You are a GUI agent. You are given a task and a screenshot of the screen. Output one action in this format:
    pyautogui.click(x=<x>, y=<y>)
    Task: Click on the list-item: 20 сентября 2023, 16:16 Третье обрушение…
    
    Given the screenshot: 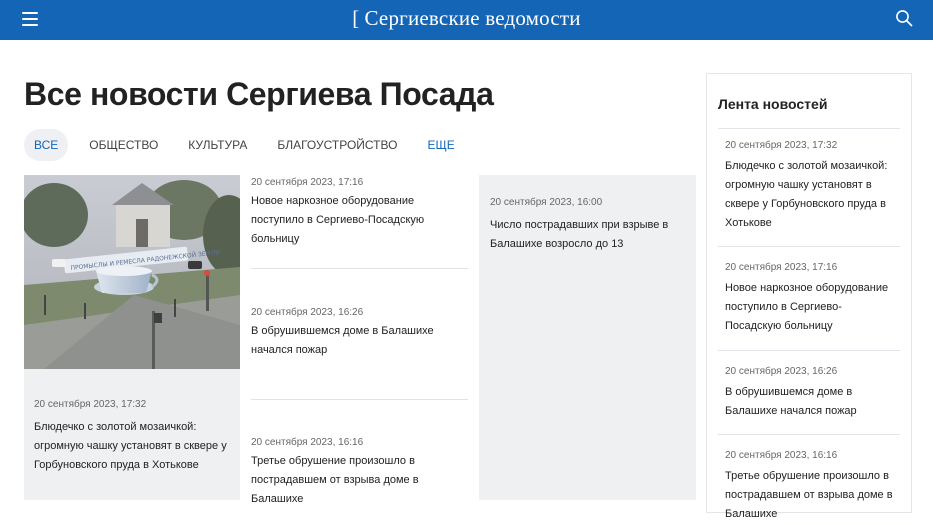 What is the action you would take?
    pyautogui.click(x=359, y=473)
    